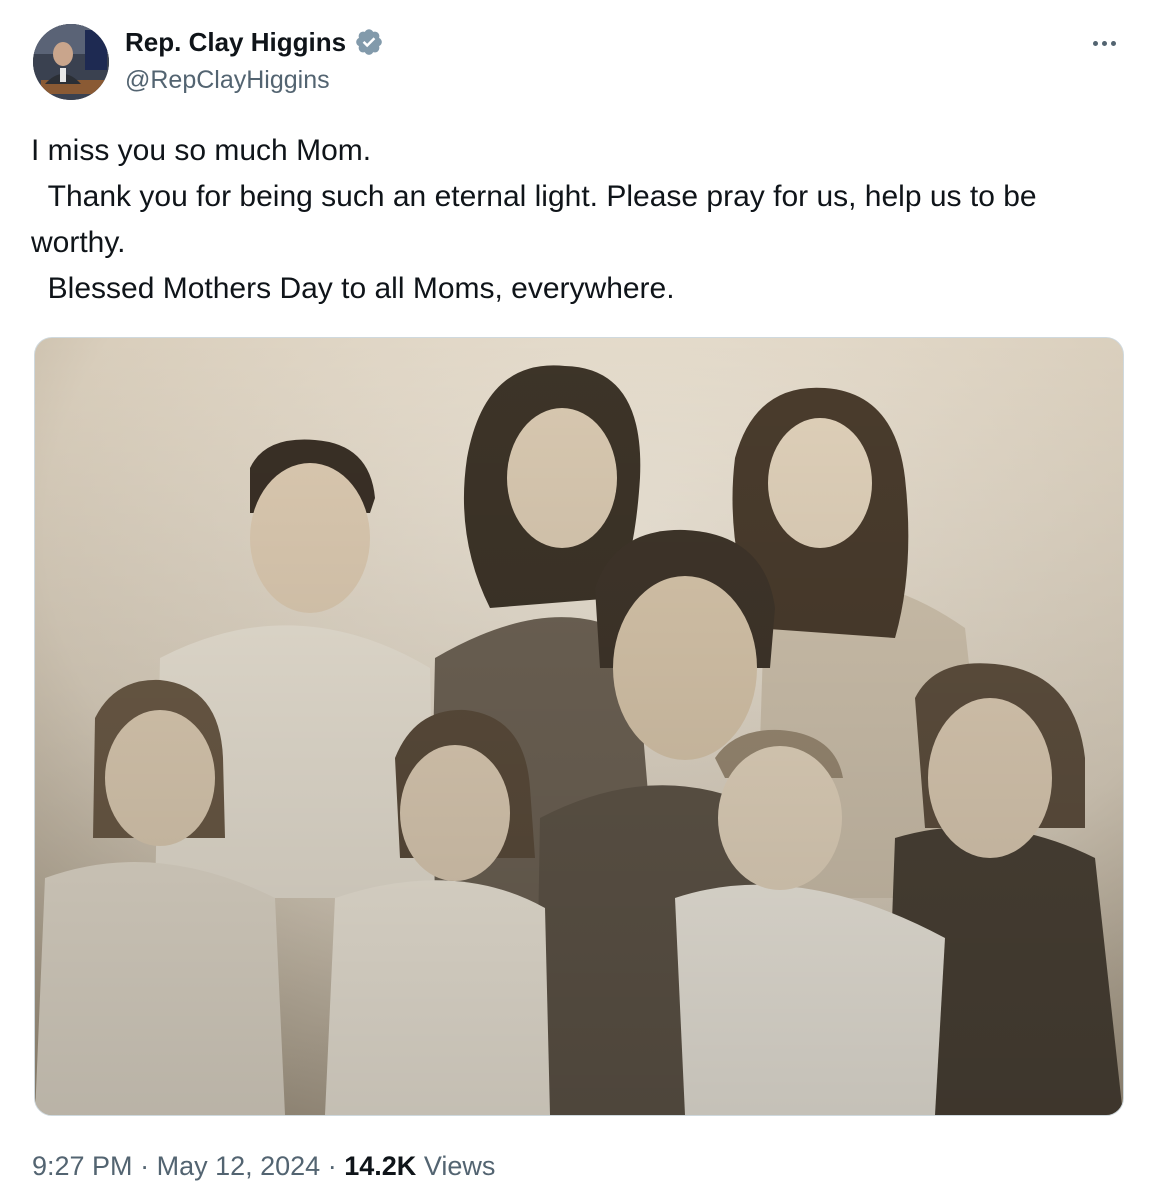  I want to click on more-options-button, so click(1104, 43).